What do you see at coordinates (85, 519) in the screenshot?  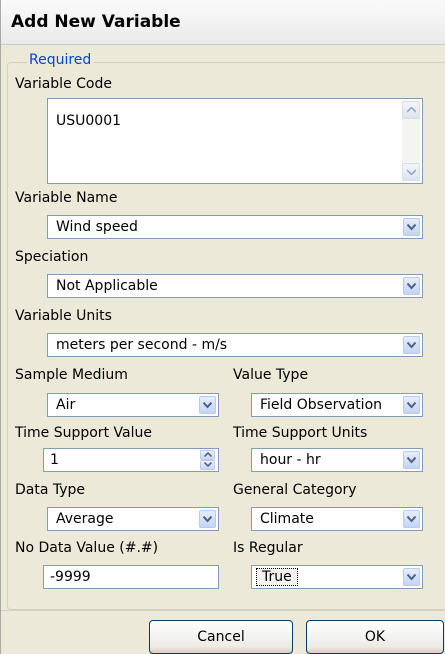 I see `data-type-value: Average` at bounding box center [85, 519].